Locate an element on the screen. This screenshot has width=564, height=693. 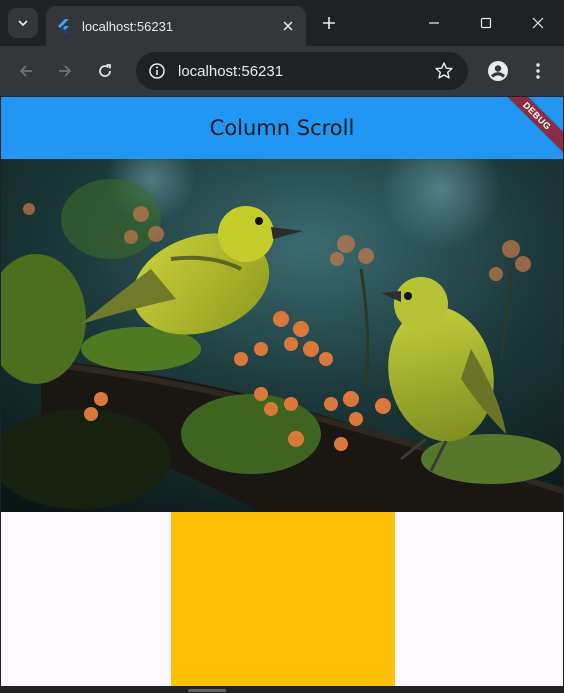
new-tab-button is located at coordinates (329, 23).